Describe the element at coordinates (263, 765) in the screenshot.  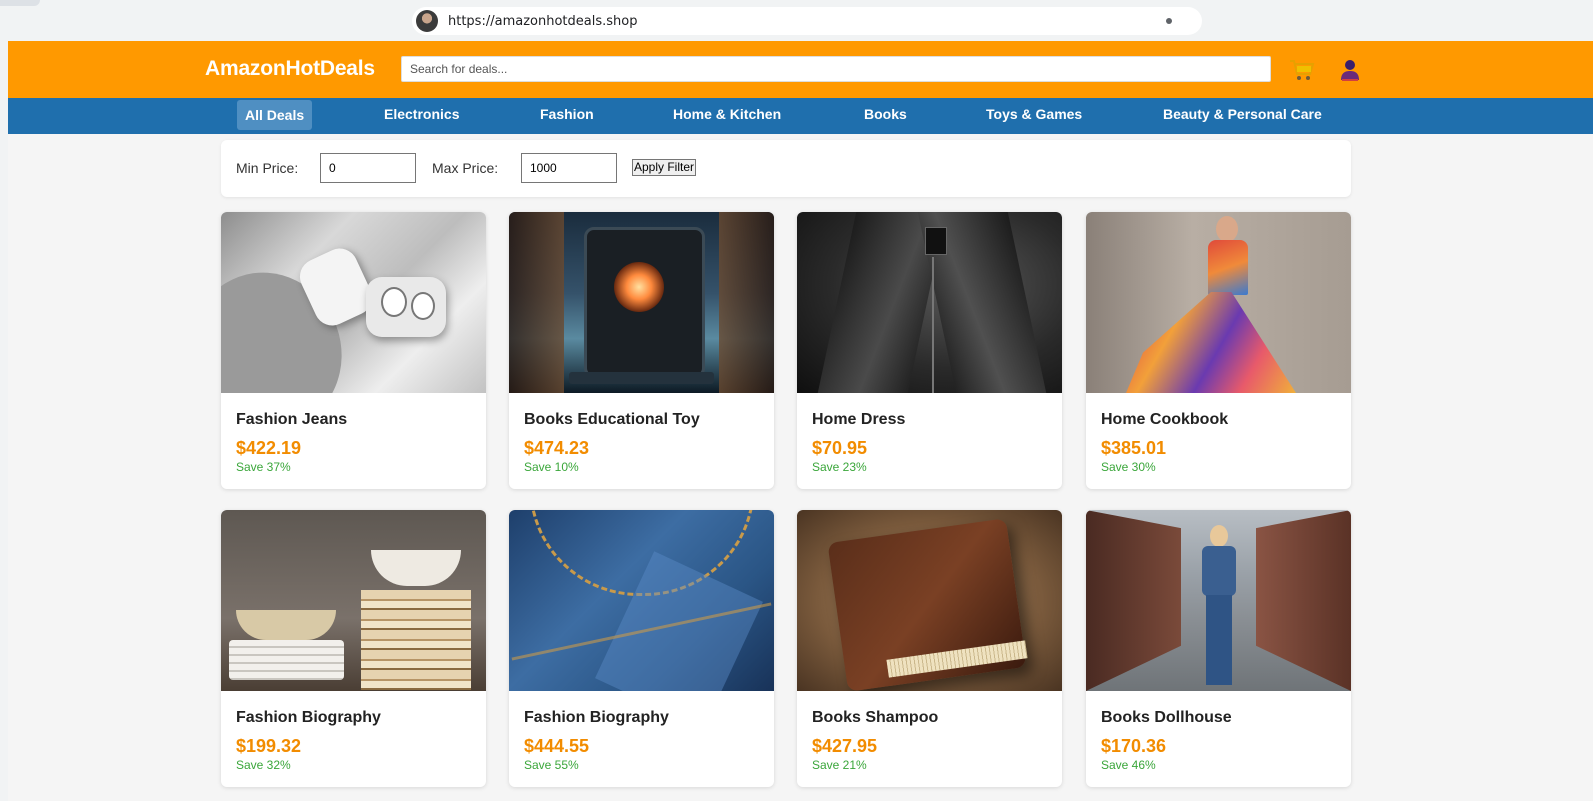
I see `product-discount: Save 32%` at that location.